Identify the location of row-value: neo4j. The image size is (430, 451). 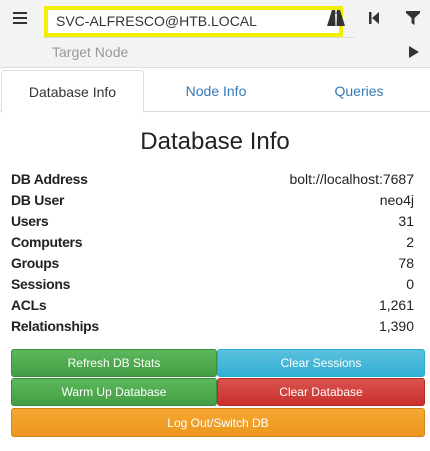
(396, 199).